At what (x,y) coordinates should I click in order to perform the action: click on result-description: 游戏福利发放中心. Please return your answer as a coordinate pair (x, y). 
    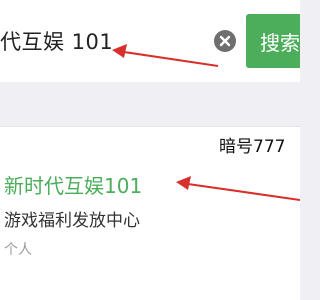
    Looking at the image, I should click on (72, 221).